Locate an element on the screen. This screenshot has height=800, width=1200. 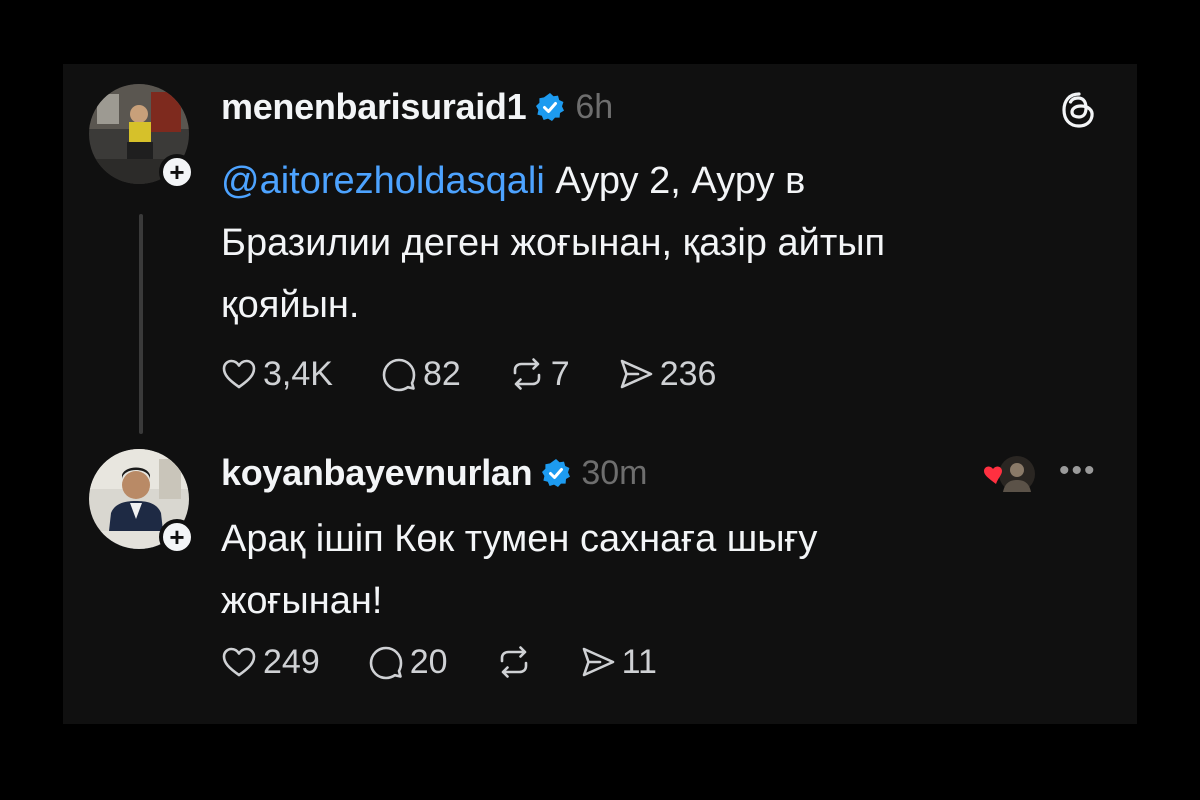
timestamp: 30m is located at coordinates (614, 472).